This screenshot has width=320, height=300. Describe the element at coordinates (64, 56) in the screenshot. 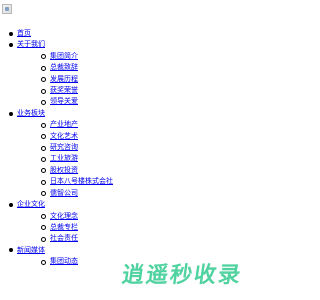

I see `submenu-link-group-intro: 集团简介` at that location.